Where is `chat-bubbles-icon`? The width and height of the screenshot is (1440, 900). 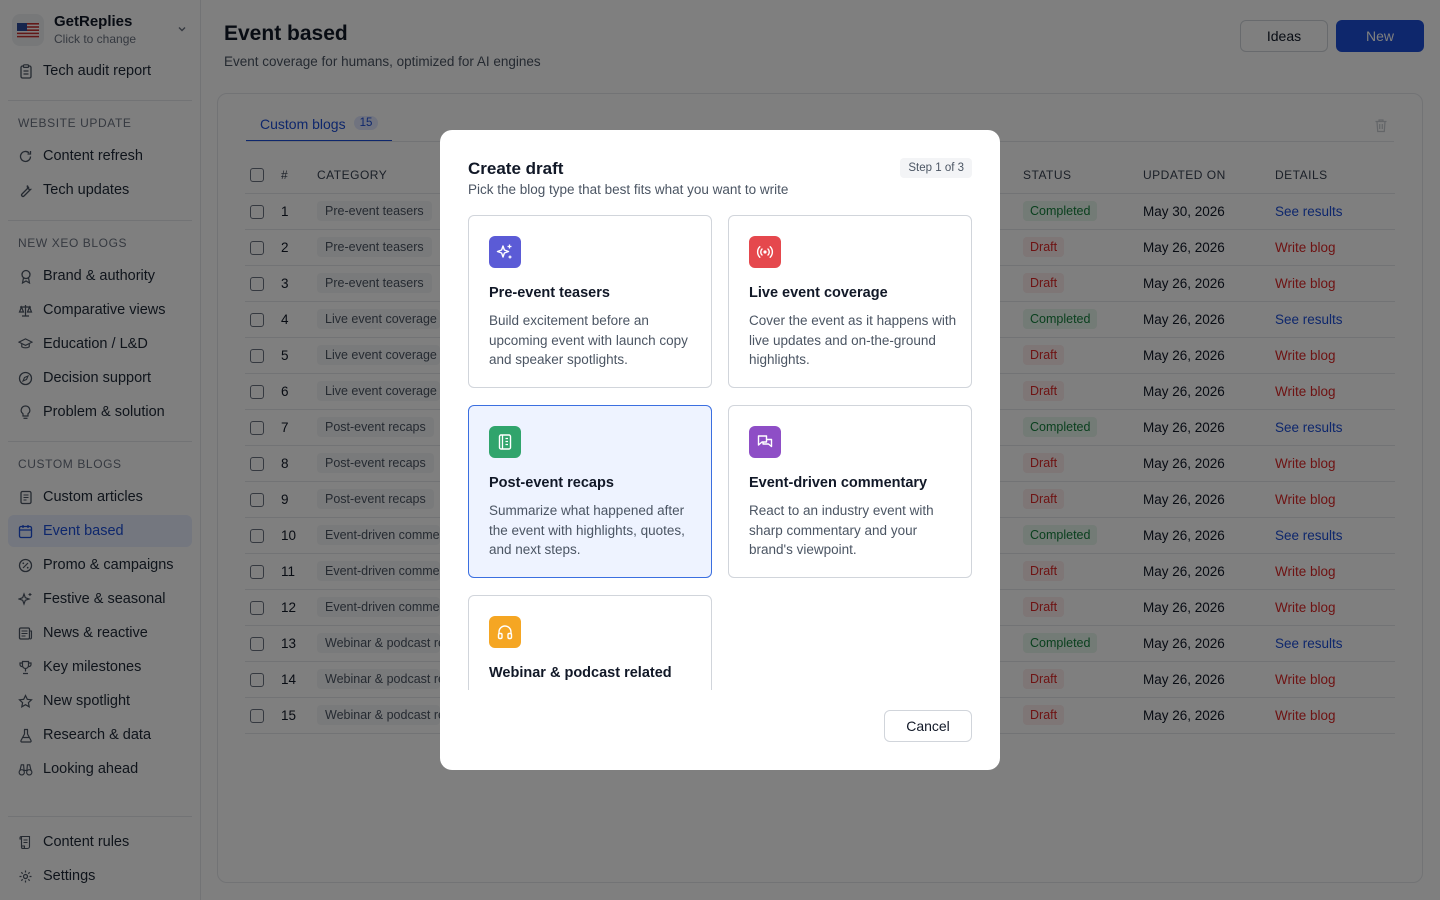
chat-bubbles-icon is located at coordinates (765, 442).